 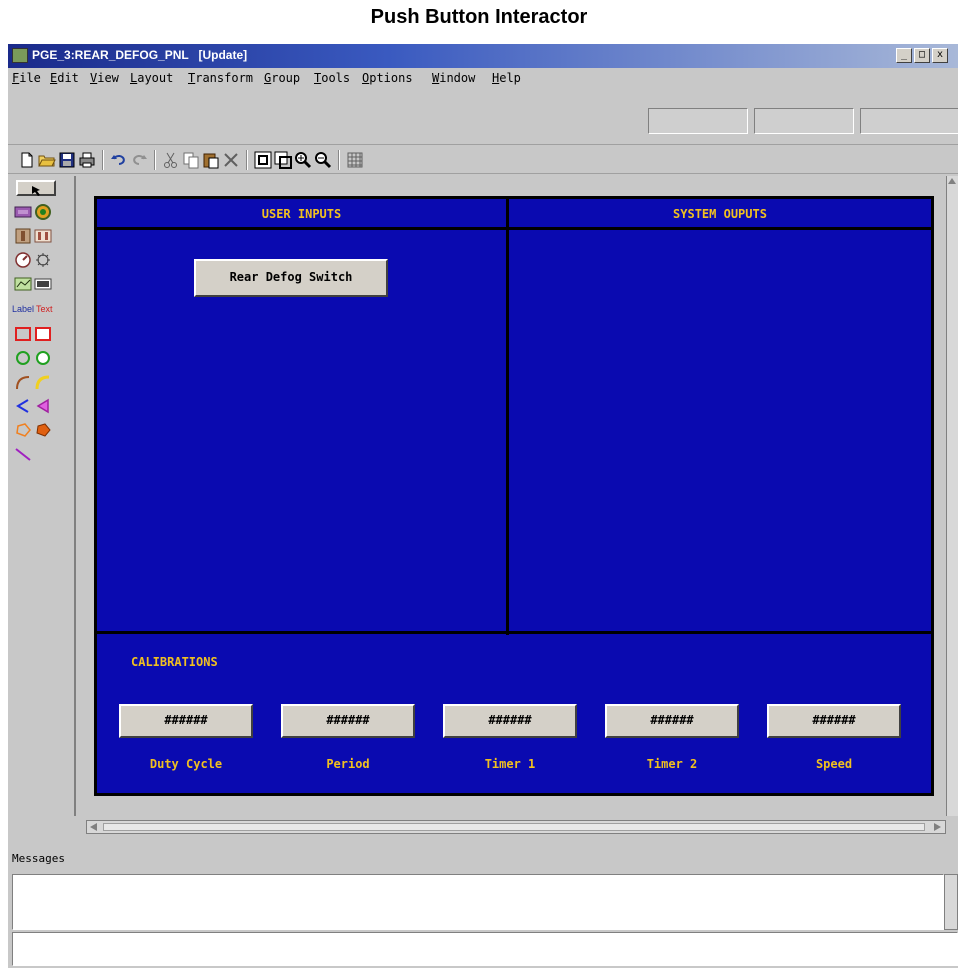 I want to click on maximize-button: □, so click(x=922, y=55).